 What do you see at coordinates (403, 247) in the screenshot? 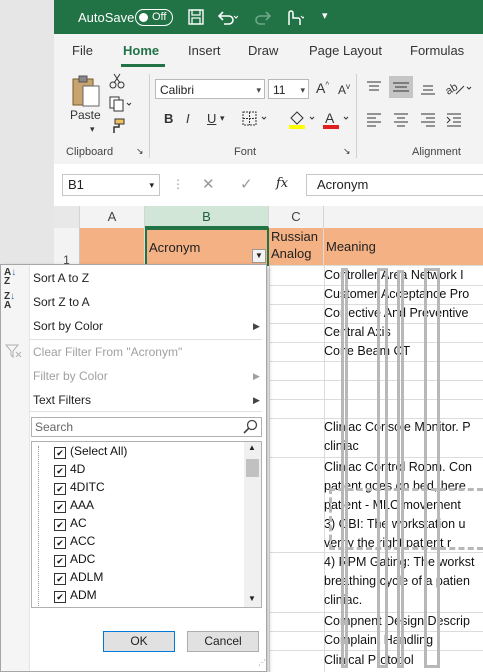
I see `cell-d1: Meaning` at bounding box center [403, 247].